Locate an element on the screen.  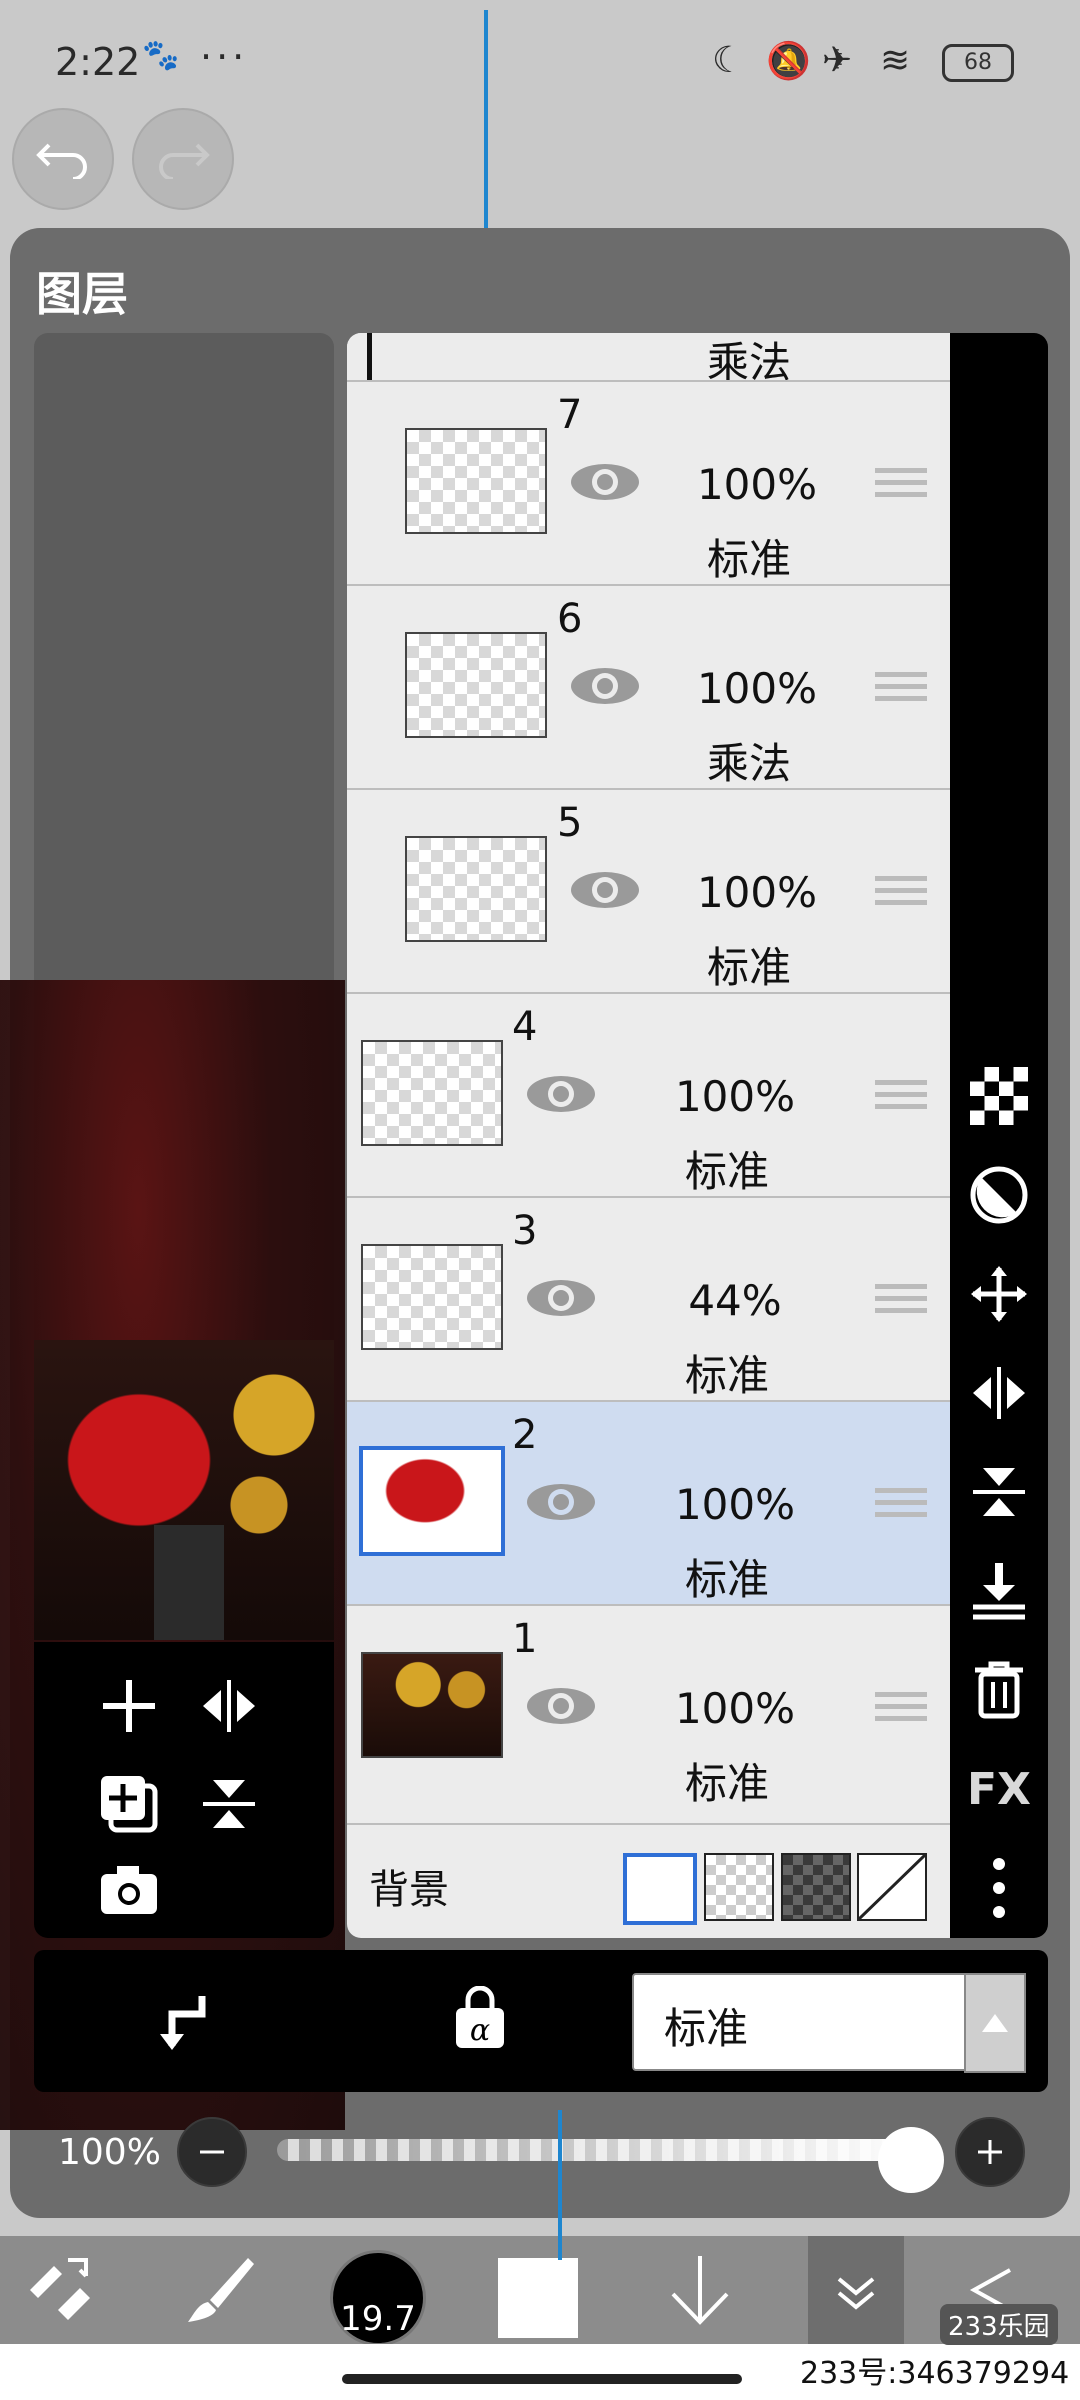
delete-layer-button is located at coordinates (999, 1690).